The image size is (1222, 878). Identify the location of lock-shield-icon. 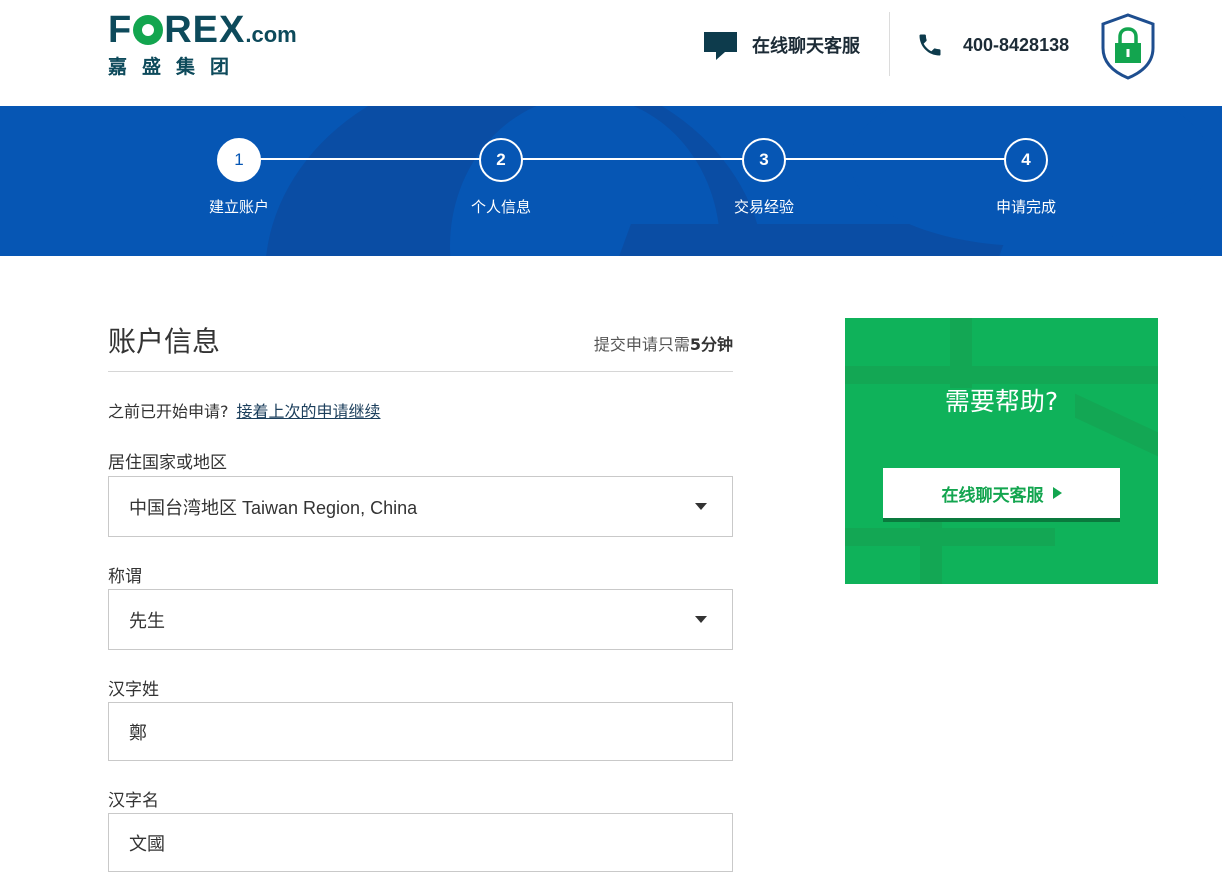
(1128, 46).